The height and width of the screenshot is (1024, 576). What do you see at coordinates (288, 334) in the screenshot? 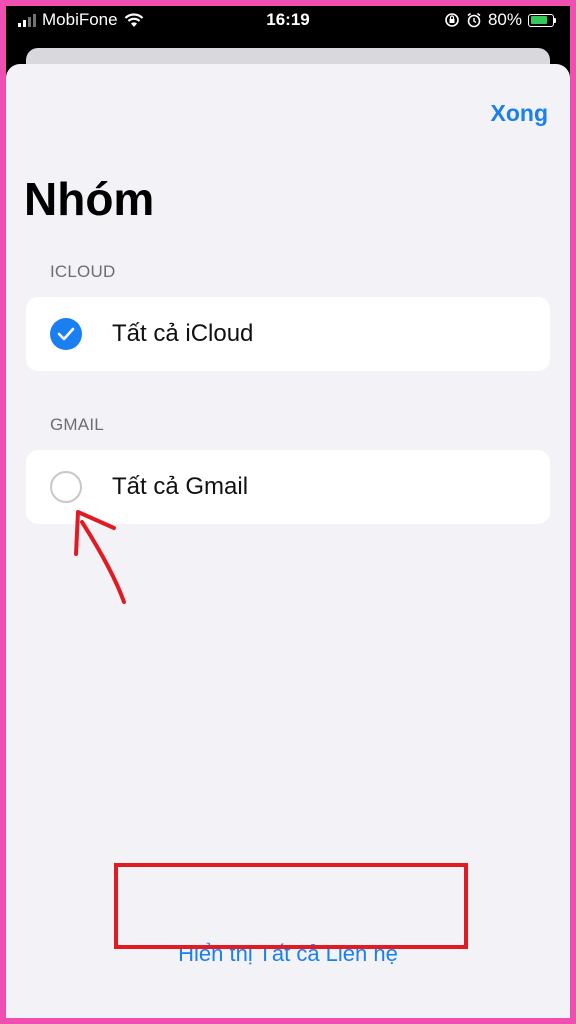
I see `group-row-icloud: Tất cả iCloud` at bounding box center [288, 334].